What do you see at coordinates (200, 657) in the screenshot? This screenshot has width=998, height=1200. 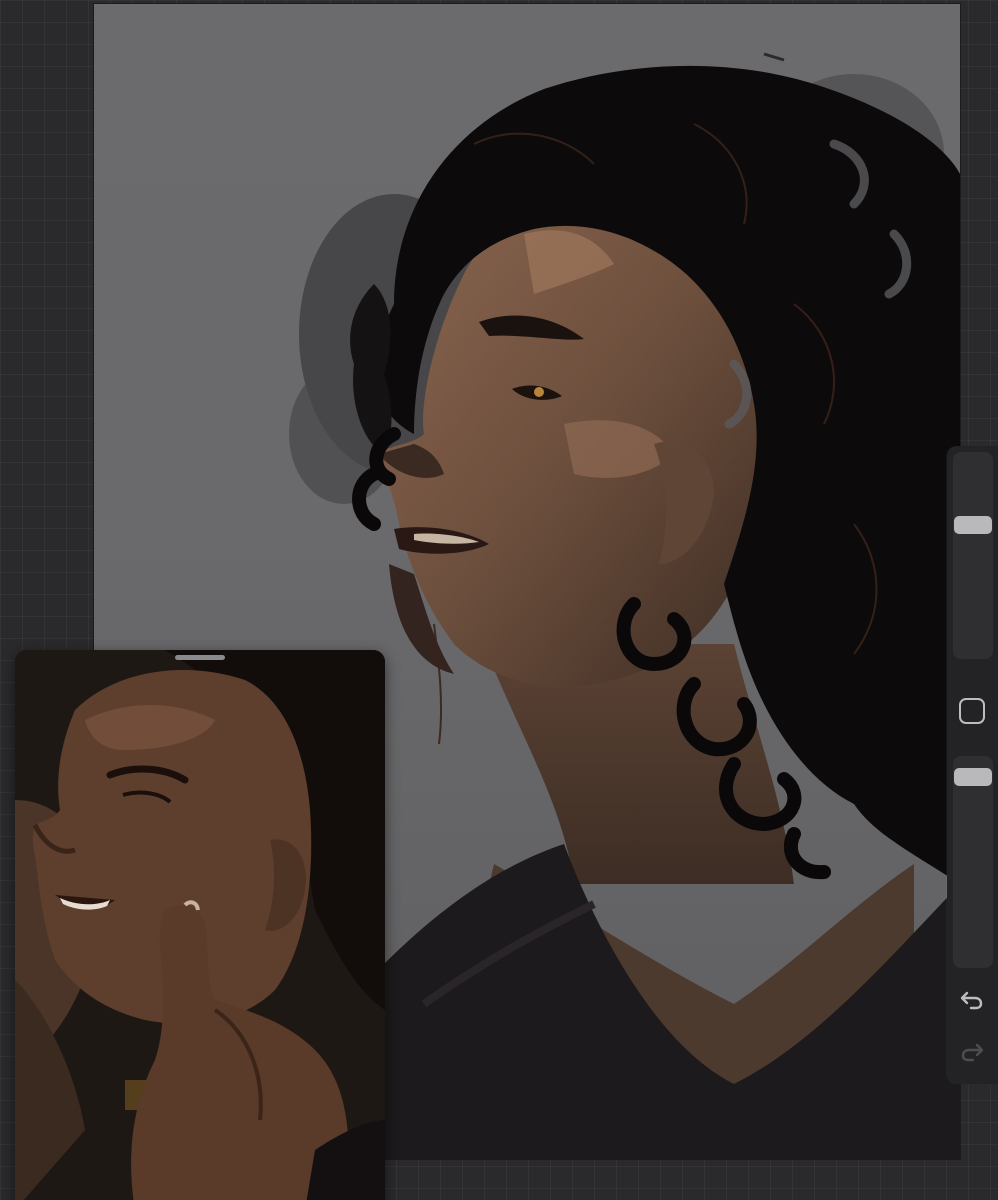 I see `reference-window-drag-handle` at bounding box center [200, 657].